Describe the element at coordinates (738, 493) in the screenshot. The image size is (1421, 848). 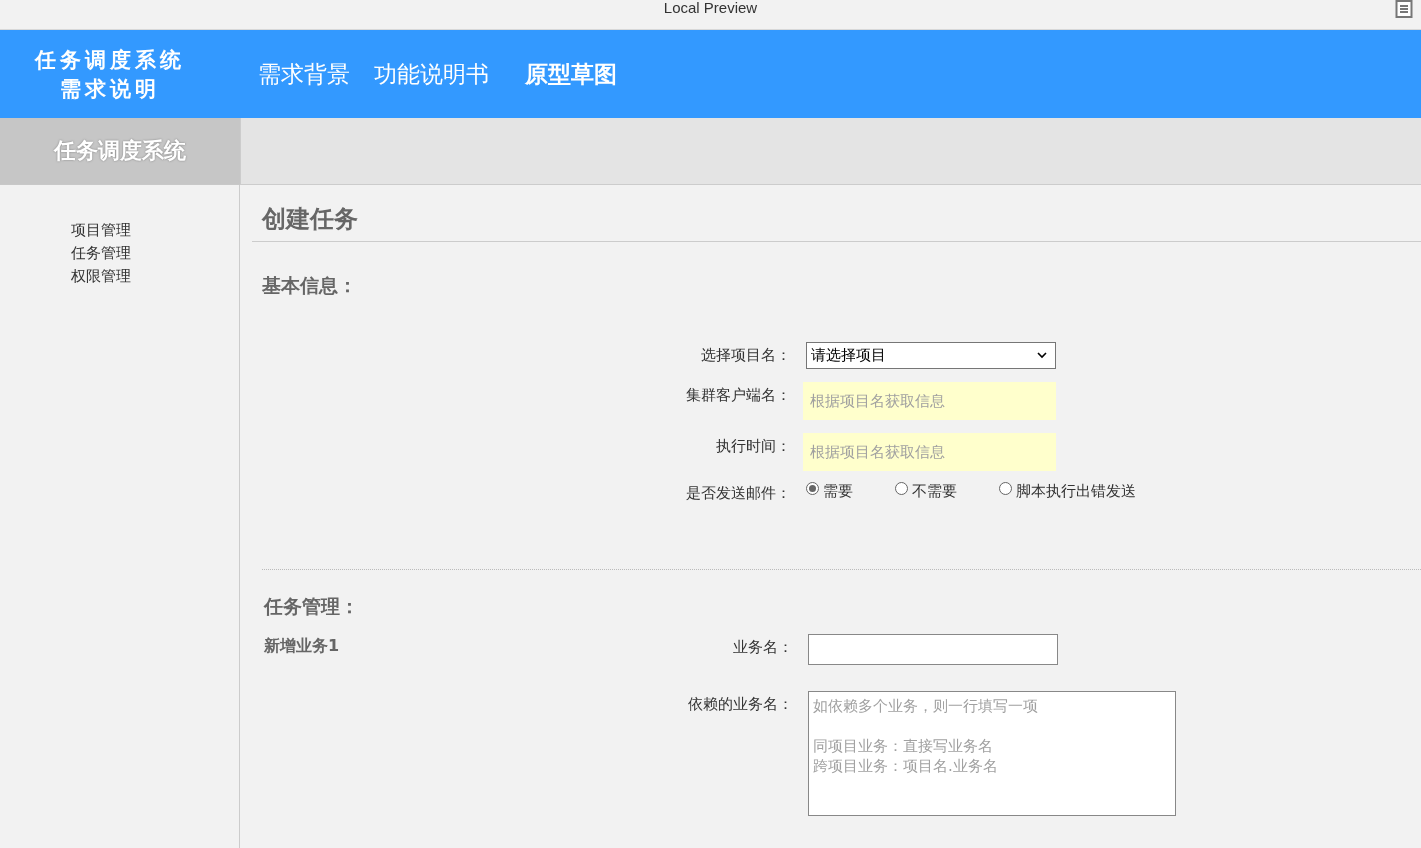
I see `field-label: 是否发送邮件：` at that location.